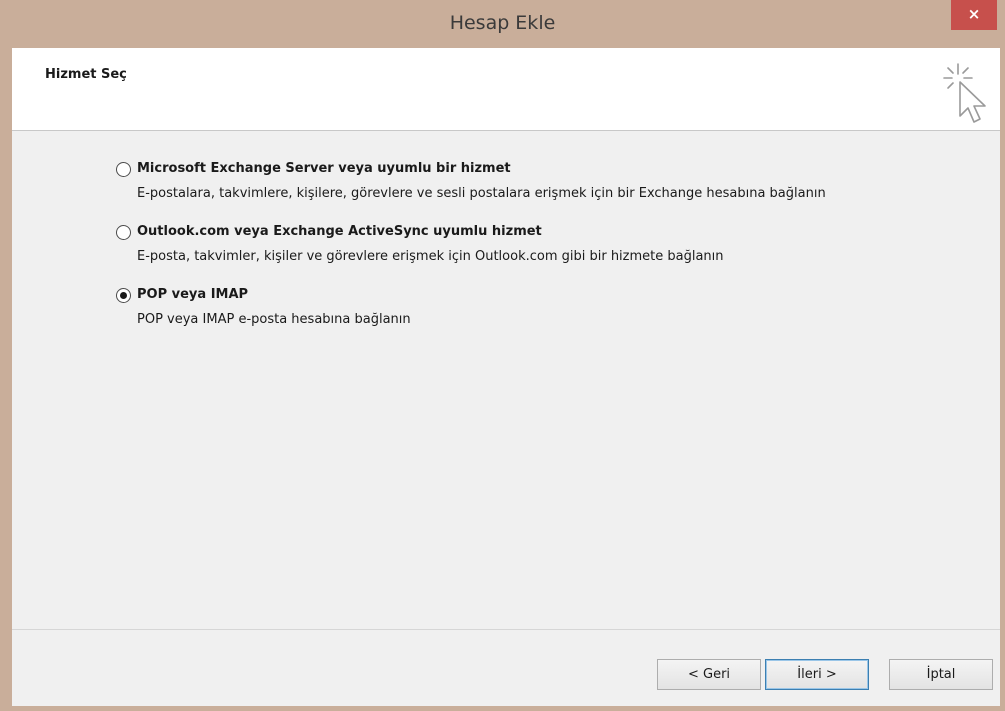  I want to click on close-button: ×, so click(974, 15).